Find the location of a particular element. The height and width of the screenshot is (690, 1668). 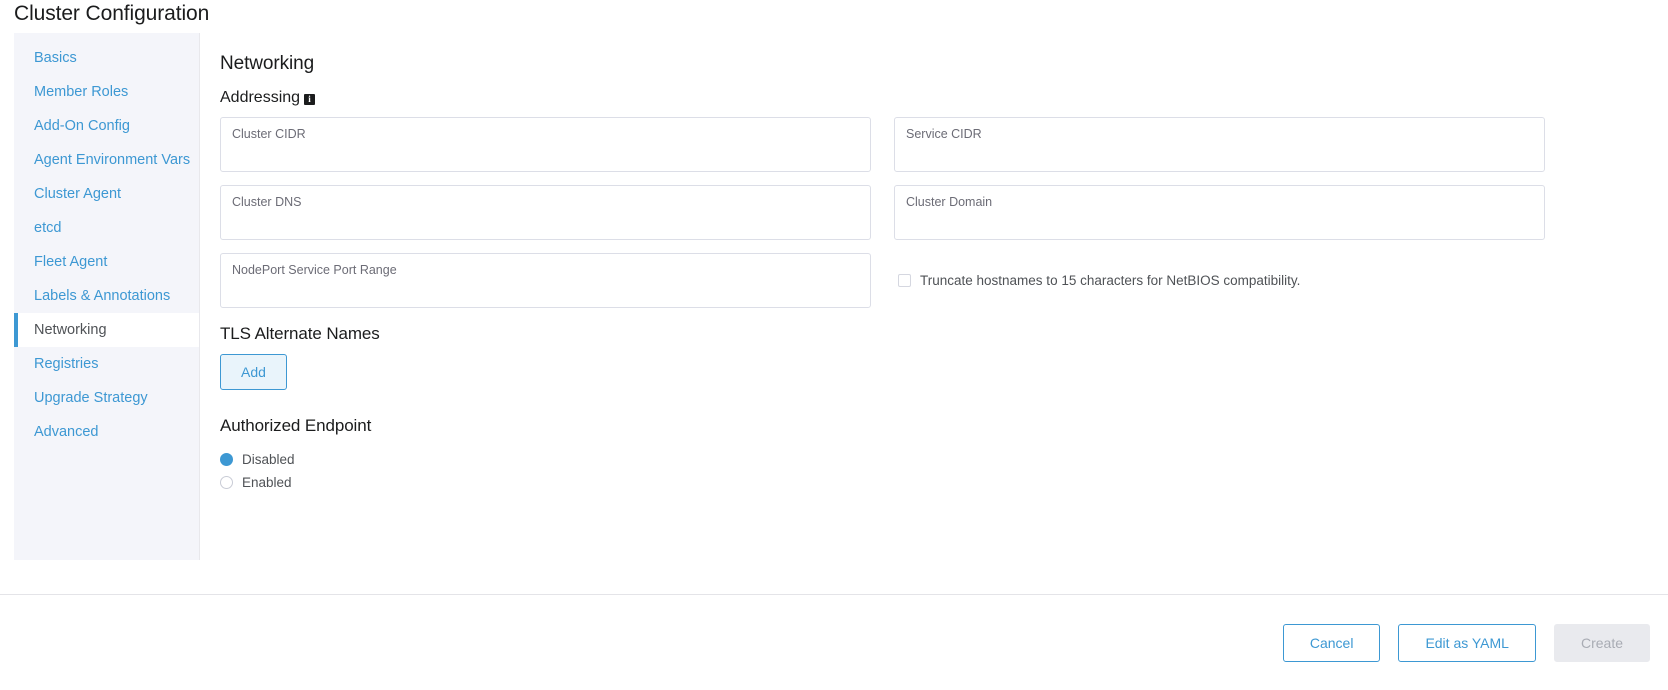

section-title: Networking is located at coordinates (267, 63).